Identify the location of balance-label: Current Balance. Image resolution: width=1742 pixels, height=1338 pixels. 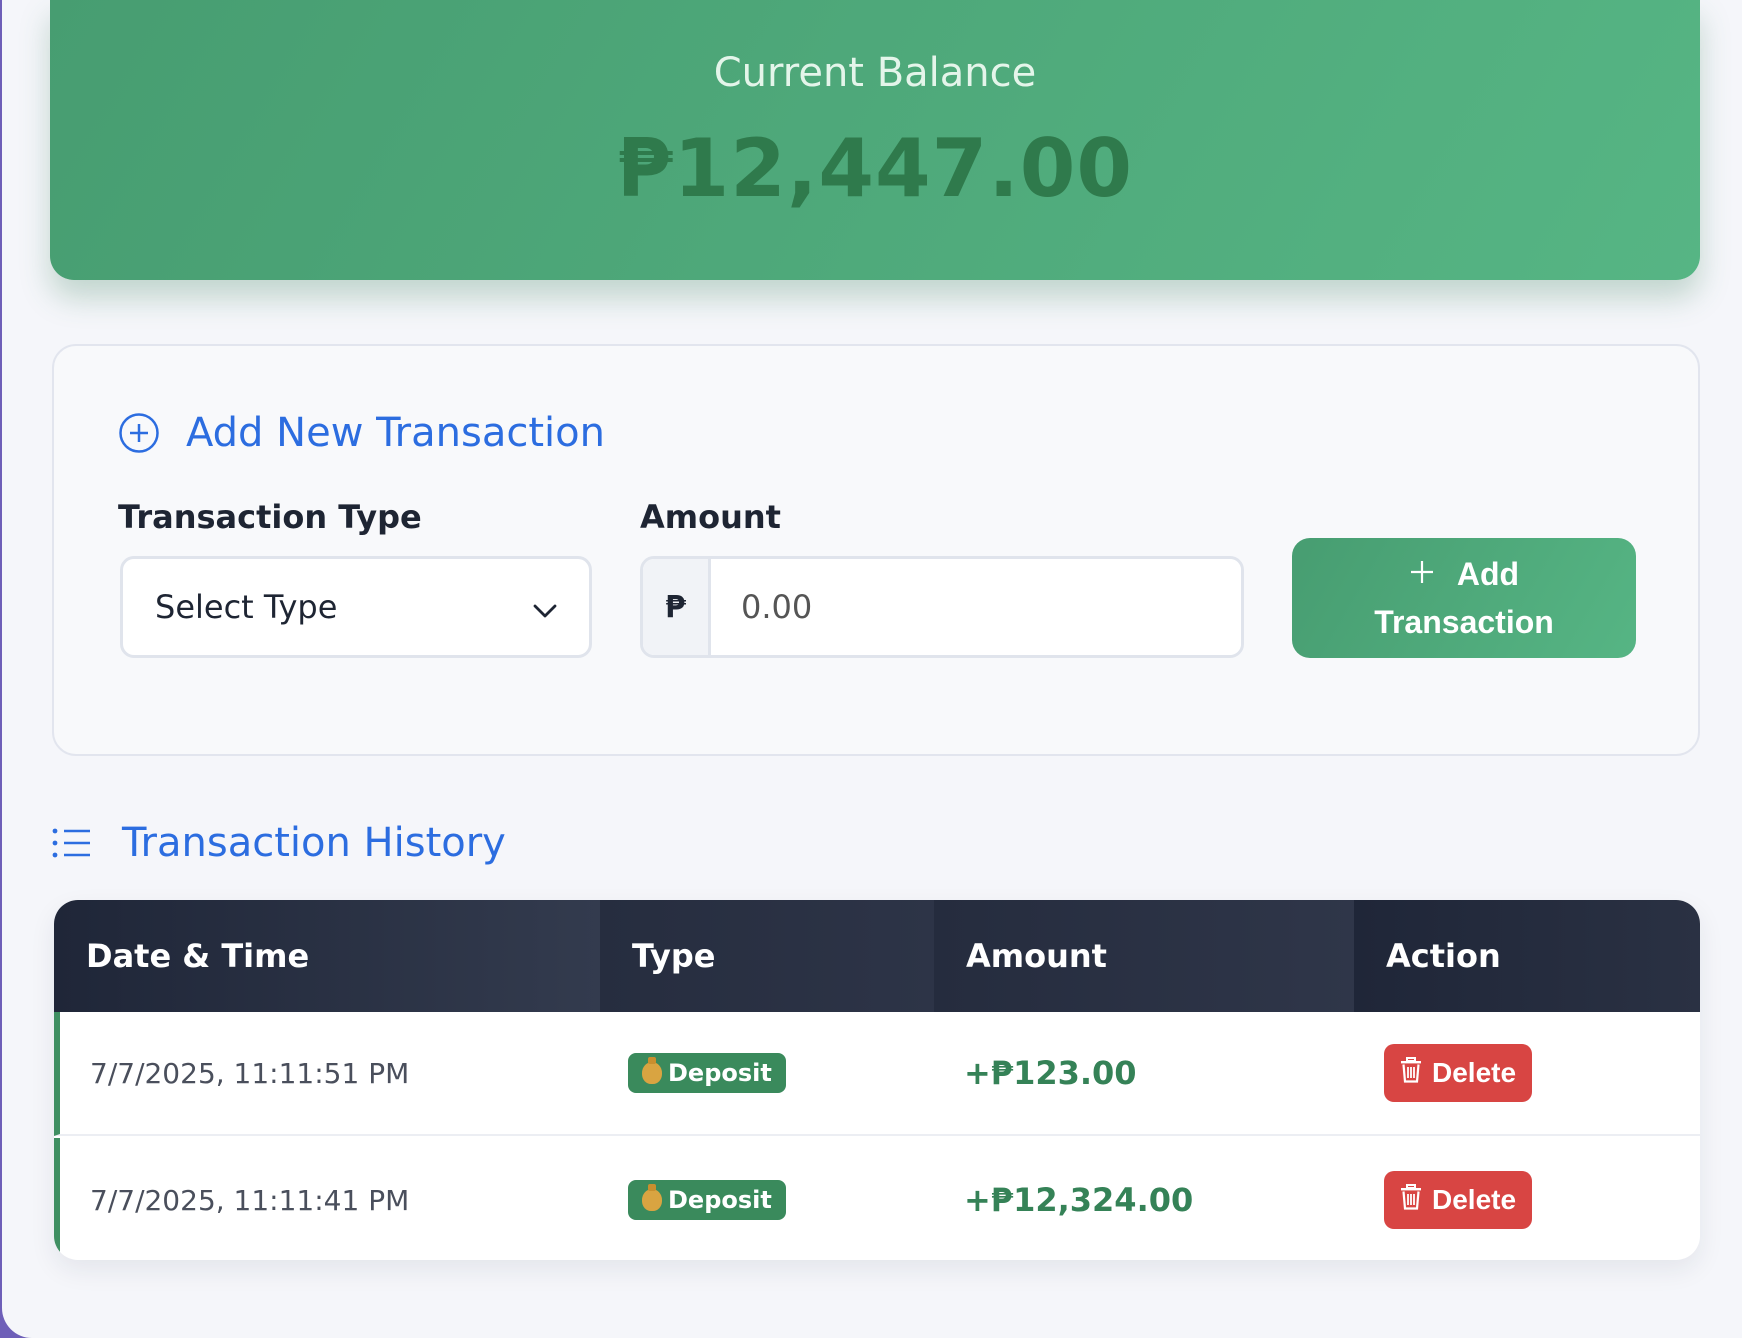
(875, 73).